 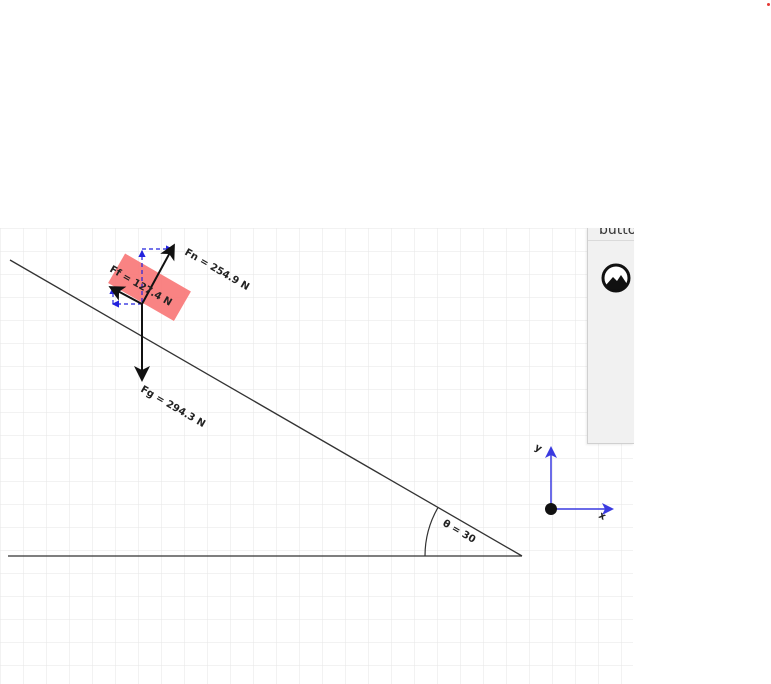 What do you see at coordinates (616, 233) in the screenshot?
I see `panel-button-label: butto` at bounding box center [616, 233].